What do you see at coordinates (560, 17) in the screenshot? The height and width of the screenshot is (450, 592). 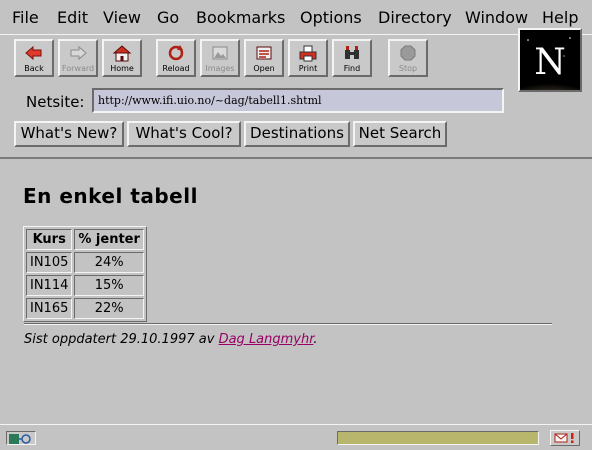 I see `menu-help: Help` at bounding box center [560, 17].